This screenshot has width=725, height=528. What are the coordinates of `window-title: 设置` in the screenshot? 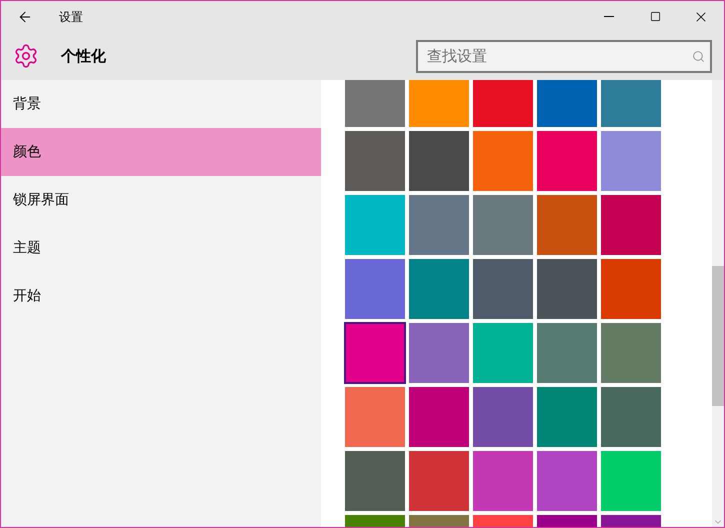 It's located at (71, 17).